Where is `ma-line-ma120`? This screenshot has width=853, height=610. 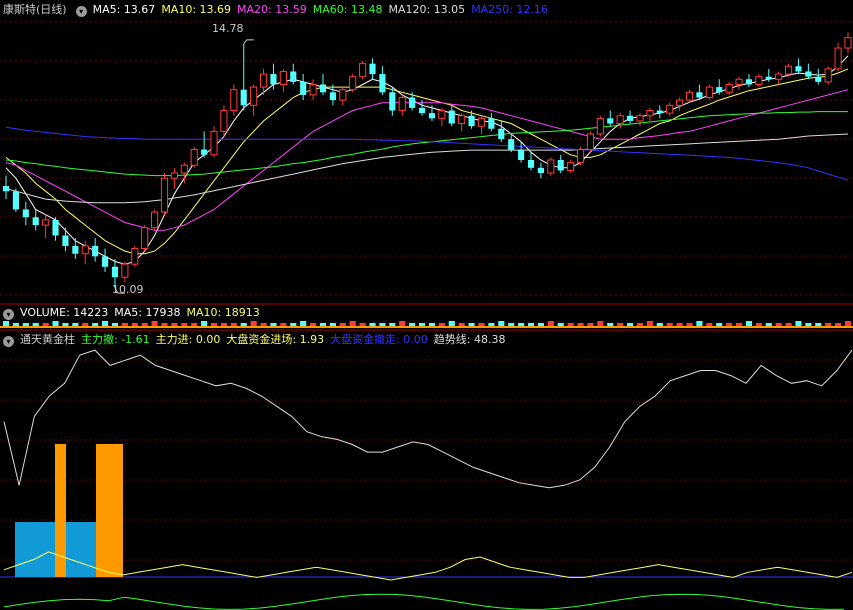 ma-line-ma120 is located at coordinates (427, 168).